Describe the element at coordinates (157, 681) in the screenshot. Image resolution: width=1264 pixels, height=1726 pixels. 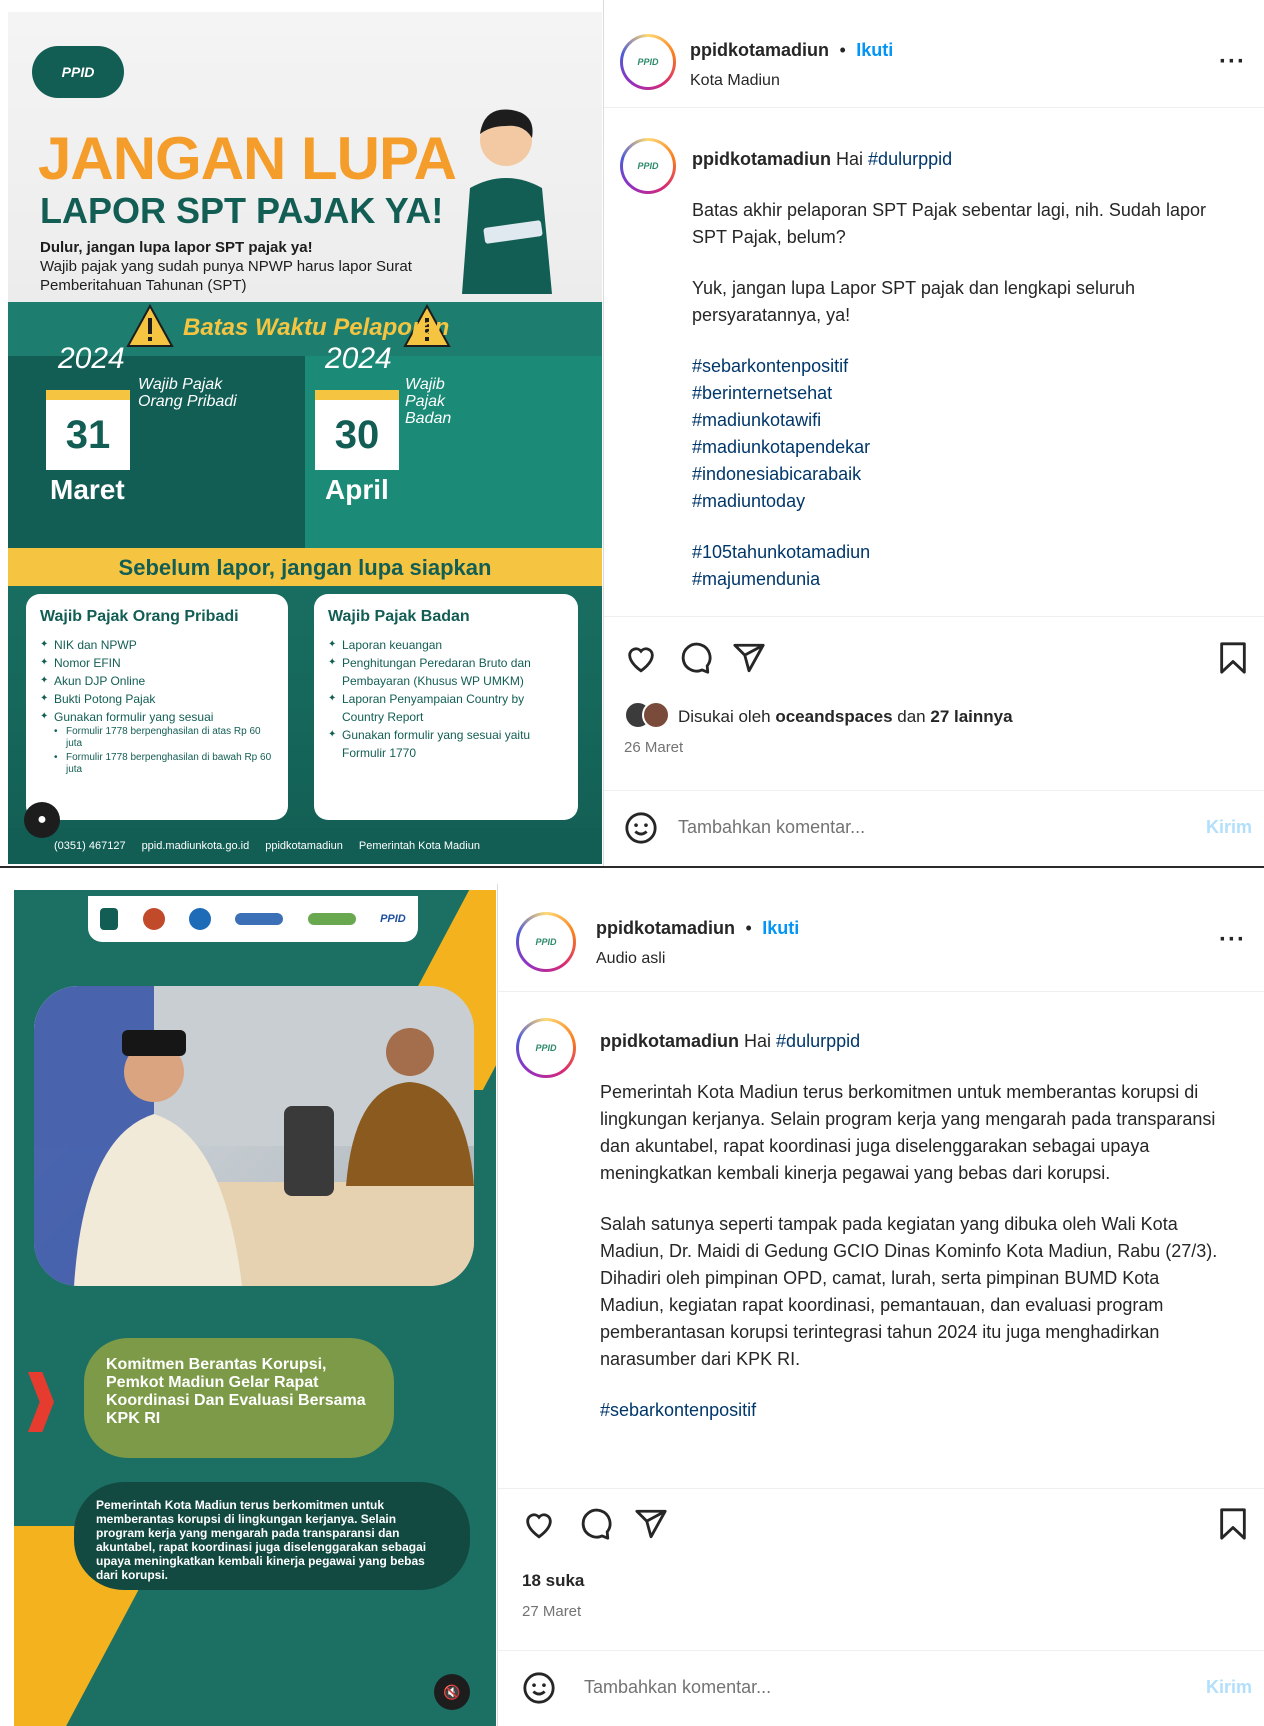
I see `list-item: Akun DJP Online` at that location.